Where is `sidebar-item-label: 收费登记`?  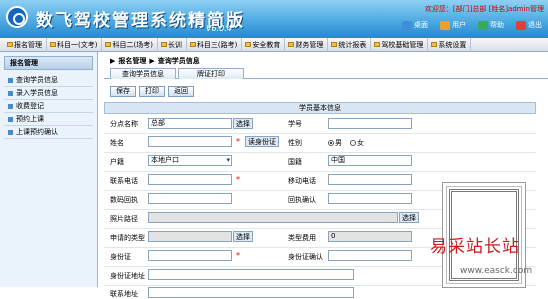
sidebar-item-label: 收费登记 is located at coordinates (30, 106).